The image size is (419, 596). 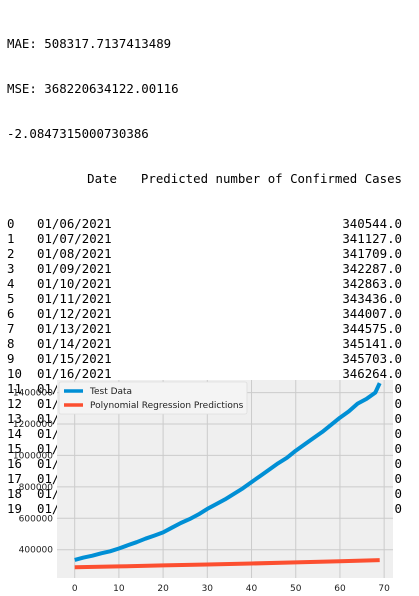 I want to click on x-tick-label: 70, so click(x=384, y=589).